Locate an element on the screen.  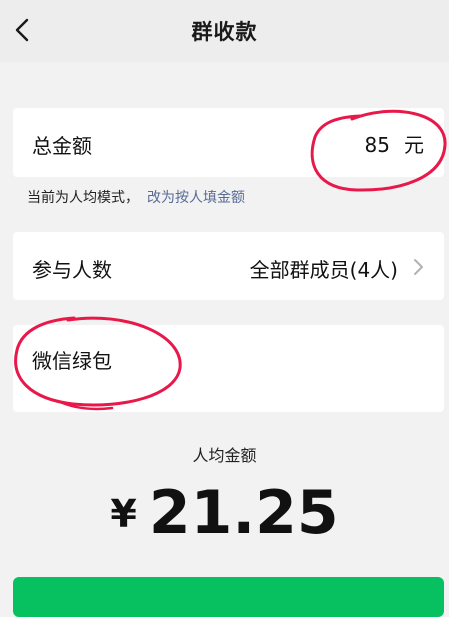
participants-row: 参与人数 全部群成员(4人) is located at coordinates (228, 266).